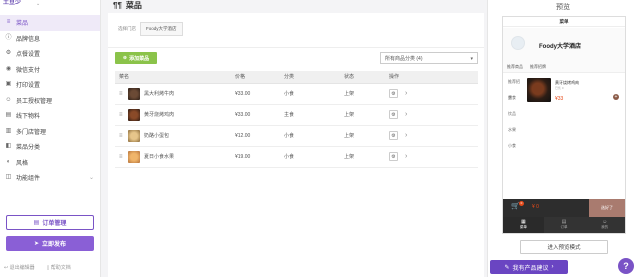 The width and height of the screenshot is (637, 277). What do you see at coordinates (564, 66) in the screenshot?
I see `phone-nav: 推荐商品 推荐招牌` at bounding box center [564, 66].